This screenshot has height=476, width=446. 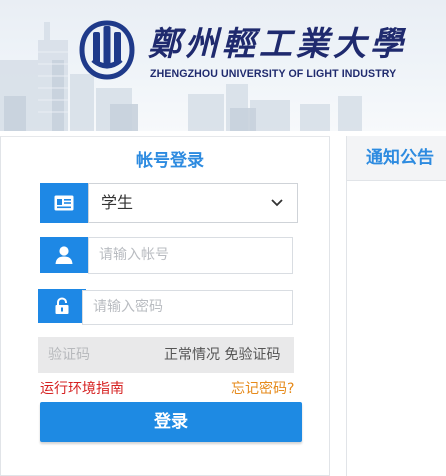 What do you see at coordinates (277, 43) in the screenshot?
I see `school-name-cn: 鄭州輕工業大學` at bounding box center [277, 43].